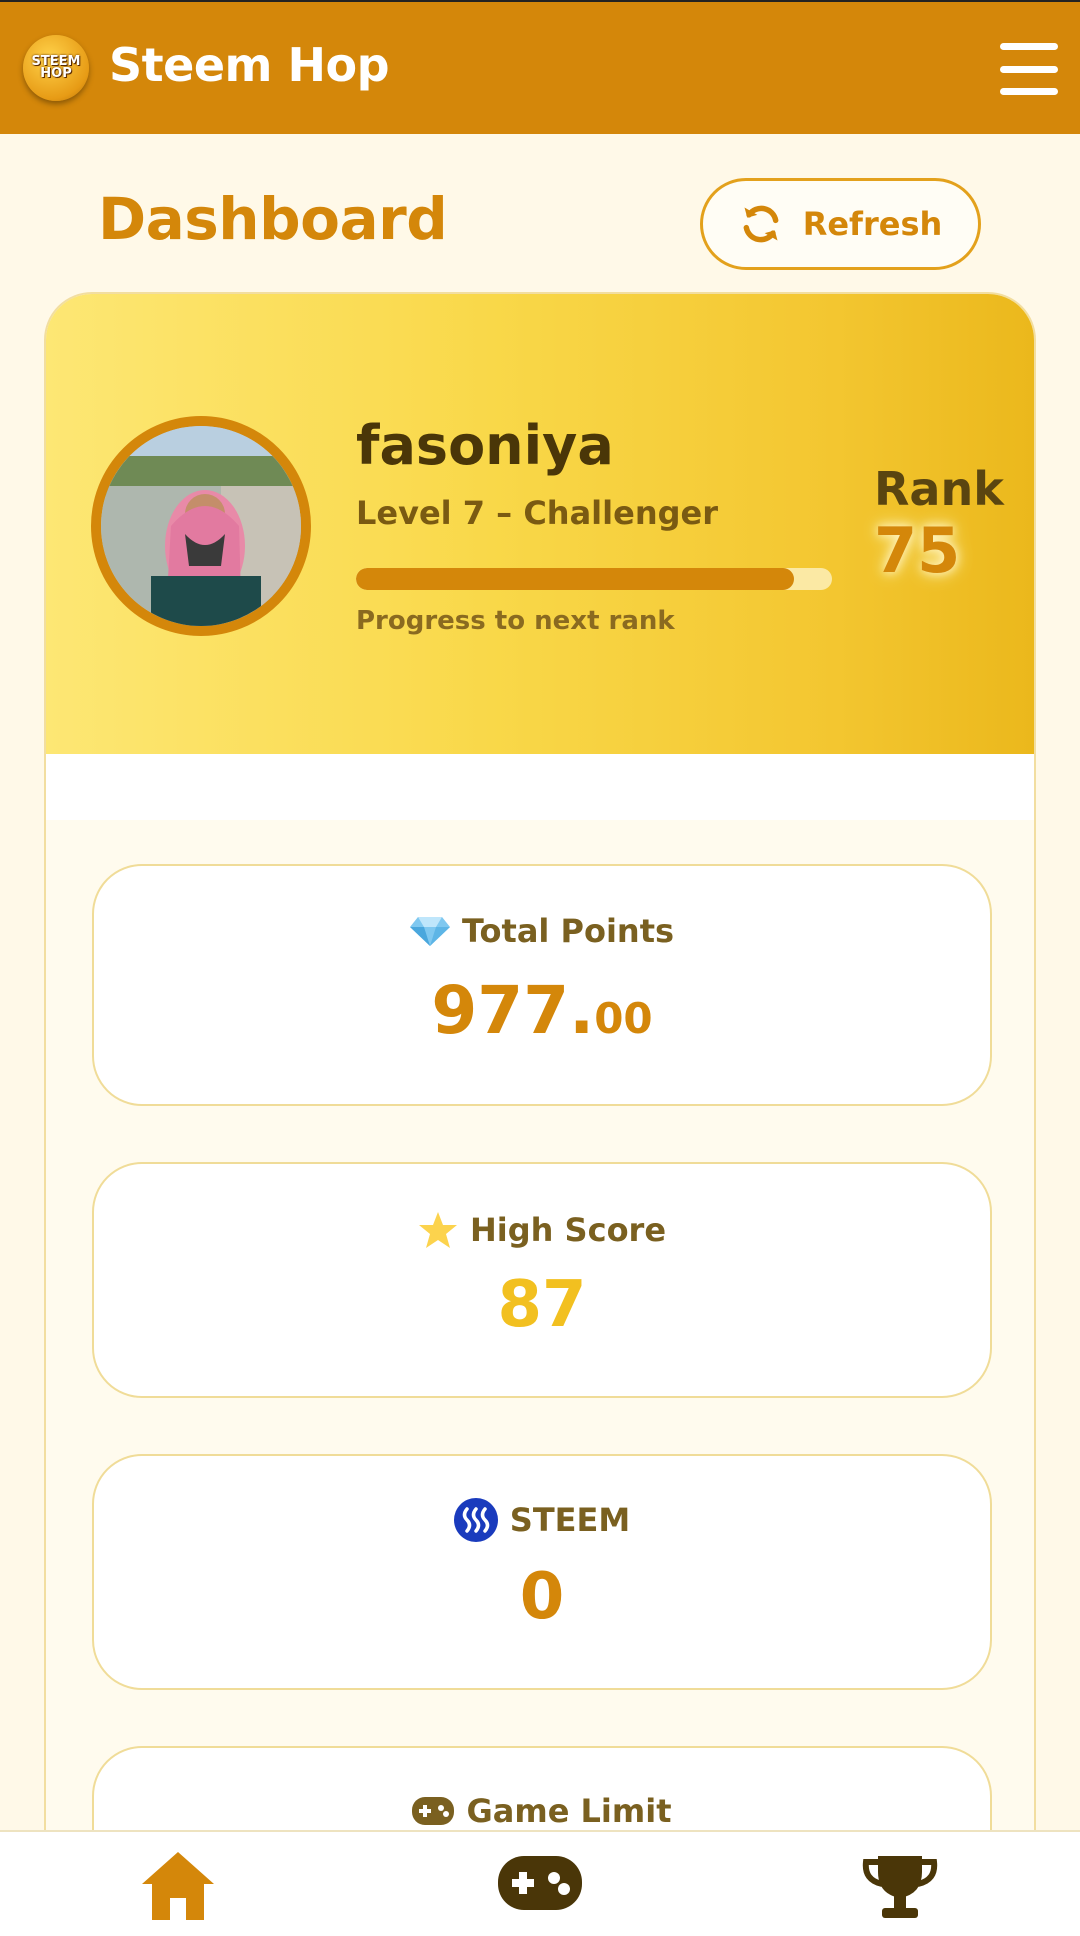 Image resolution: width=1080 pixels, height=1936 pixels. Describe the element at coordinates (437, 1230) in the screenshot. I see `star-icon` at that location.